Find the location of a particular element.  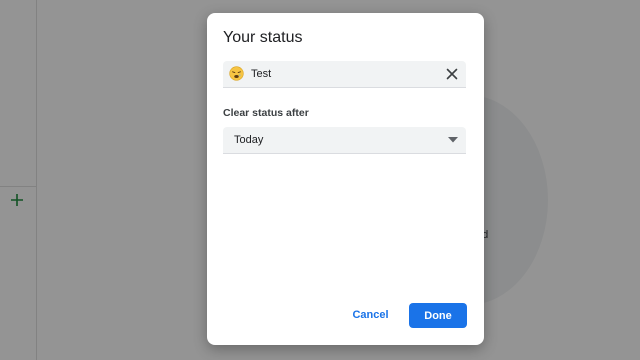

dialog-title: Your status is located at coordinates (263, 37).